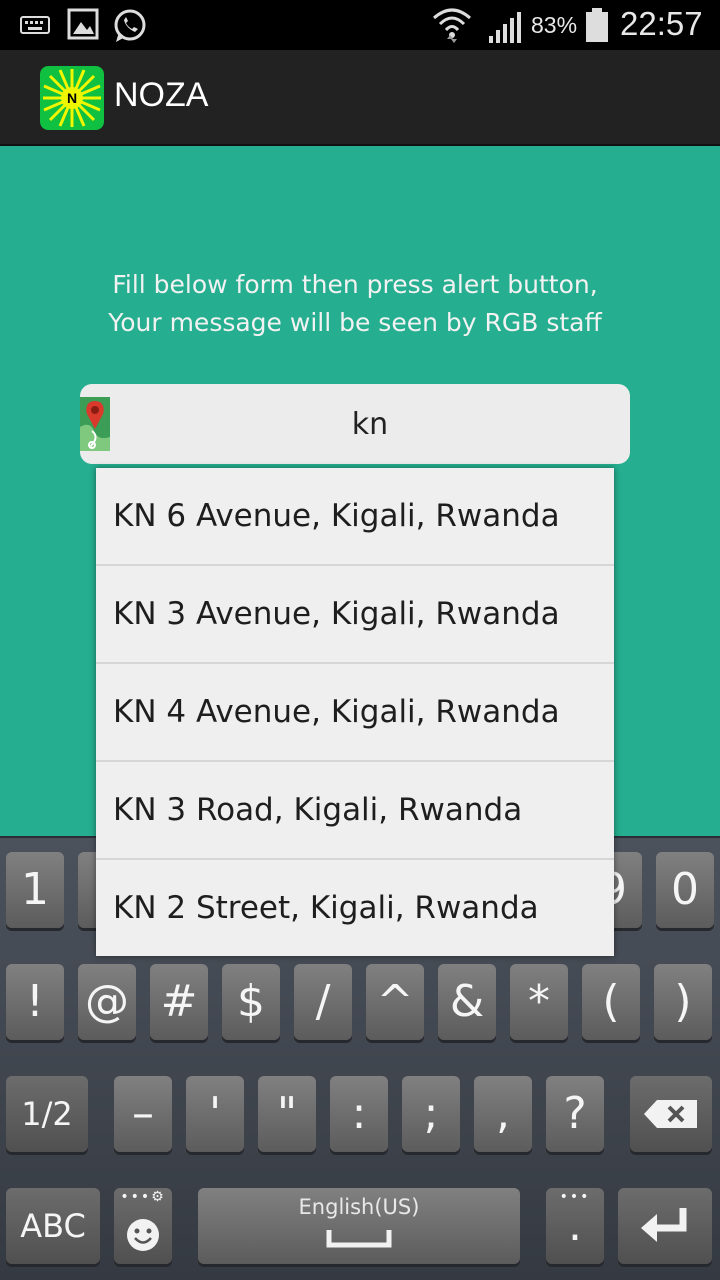 Image resolution: width=720 pixels, height=1280 pixels. Describe the element at coordinates (336, 614) in the screenshot. I see `suggestion-label: KN 3 Avenue, Kigali, Rwanda` at that location.